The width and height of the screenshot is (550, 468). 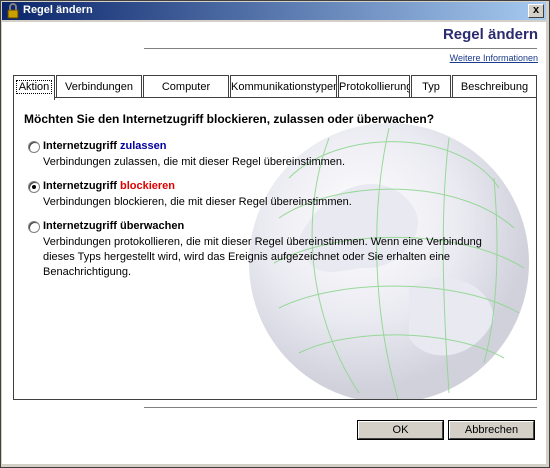 What do you see at coordinates (431, 86) in the screenshot?
I see `tab-typ: Typ` at bounding box center [431, 86].